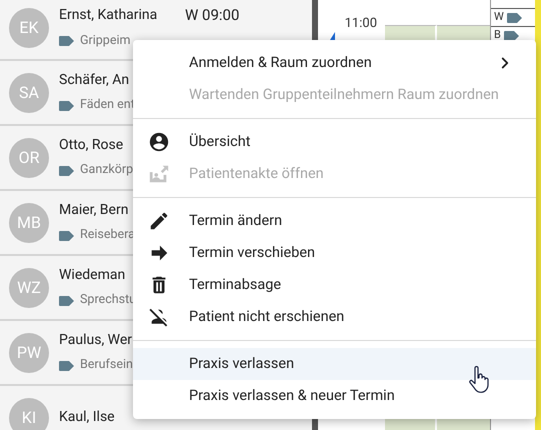 The height and width of the screenshot is (430, 541). What do you see at coordinates (334, 221) in the screenshot?
I see `menu-item: Termin ändern` at bounding box center [334, 221].